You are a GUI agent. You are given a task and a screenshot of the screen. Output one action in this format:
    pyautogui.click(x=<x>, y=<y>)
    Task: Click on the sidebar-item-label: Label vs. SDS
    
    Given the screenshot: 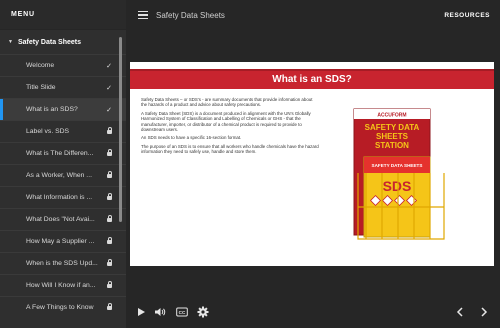 What is the action you would take?
    pyautogui.click(x=48, y=131)
    